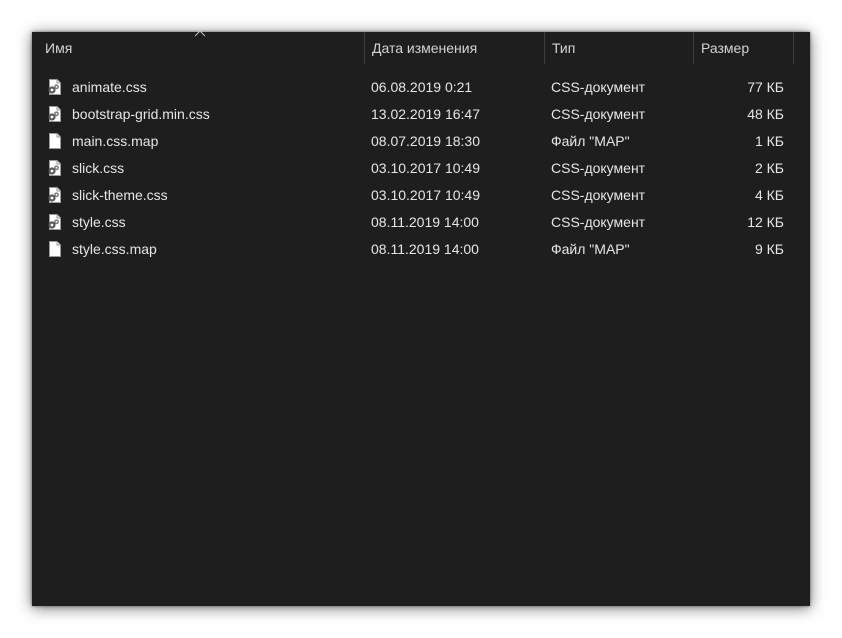  Describe the element at coordinates (141, 114) in the screenshot. I see `file-name: bootstrap-grid.min.css` at that location.